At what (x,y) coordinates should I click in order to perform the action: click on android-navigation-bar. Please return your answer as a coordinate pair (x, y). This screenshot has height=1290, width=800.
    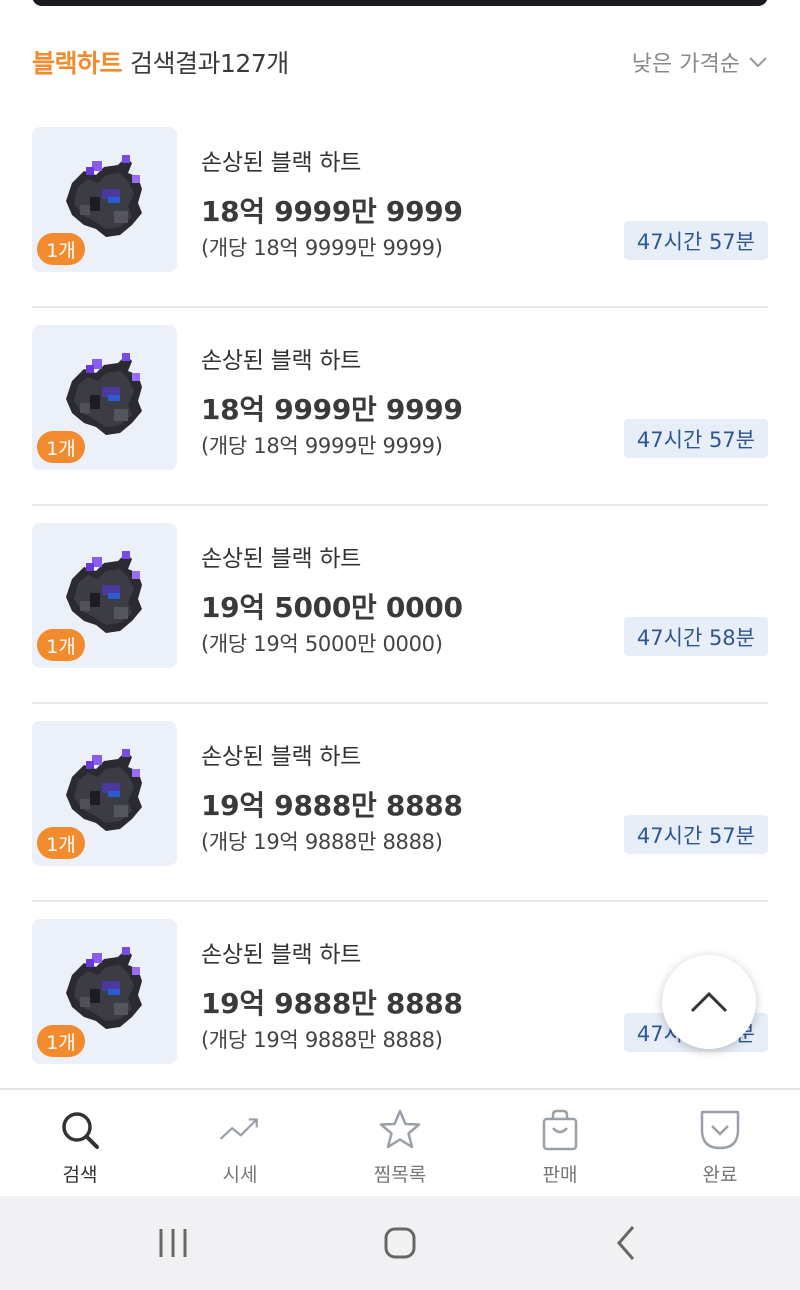
    Looking at the image, I should click on (400, 1243).